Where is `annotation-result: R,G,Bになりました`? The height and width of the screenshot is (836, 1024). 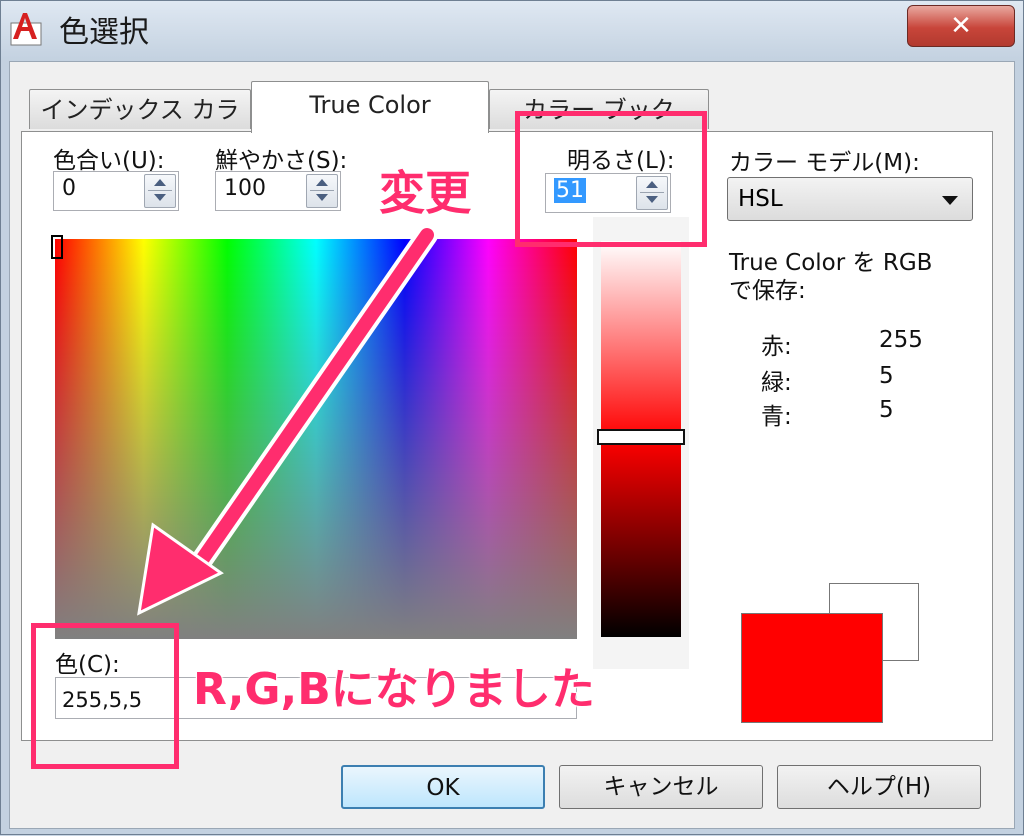 annotation-result: R,G,Bになりました is located at coordinates (394, 689).